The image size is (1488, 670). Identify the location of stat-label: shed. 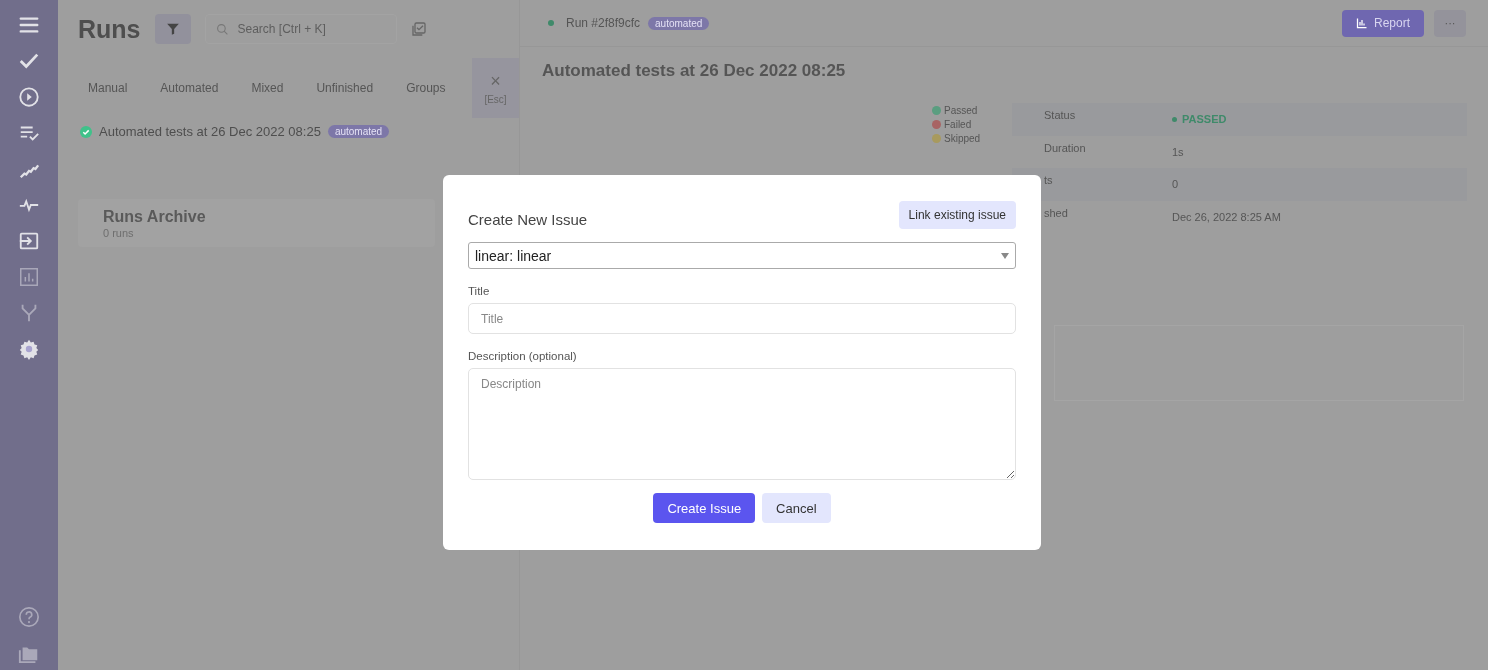
(1056, 212).